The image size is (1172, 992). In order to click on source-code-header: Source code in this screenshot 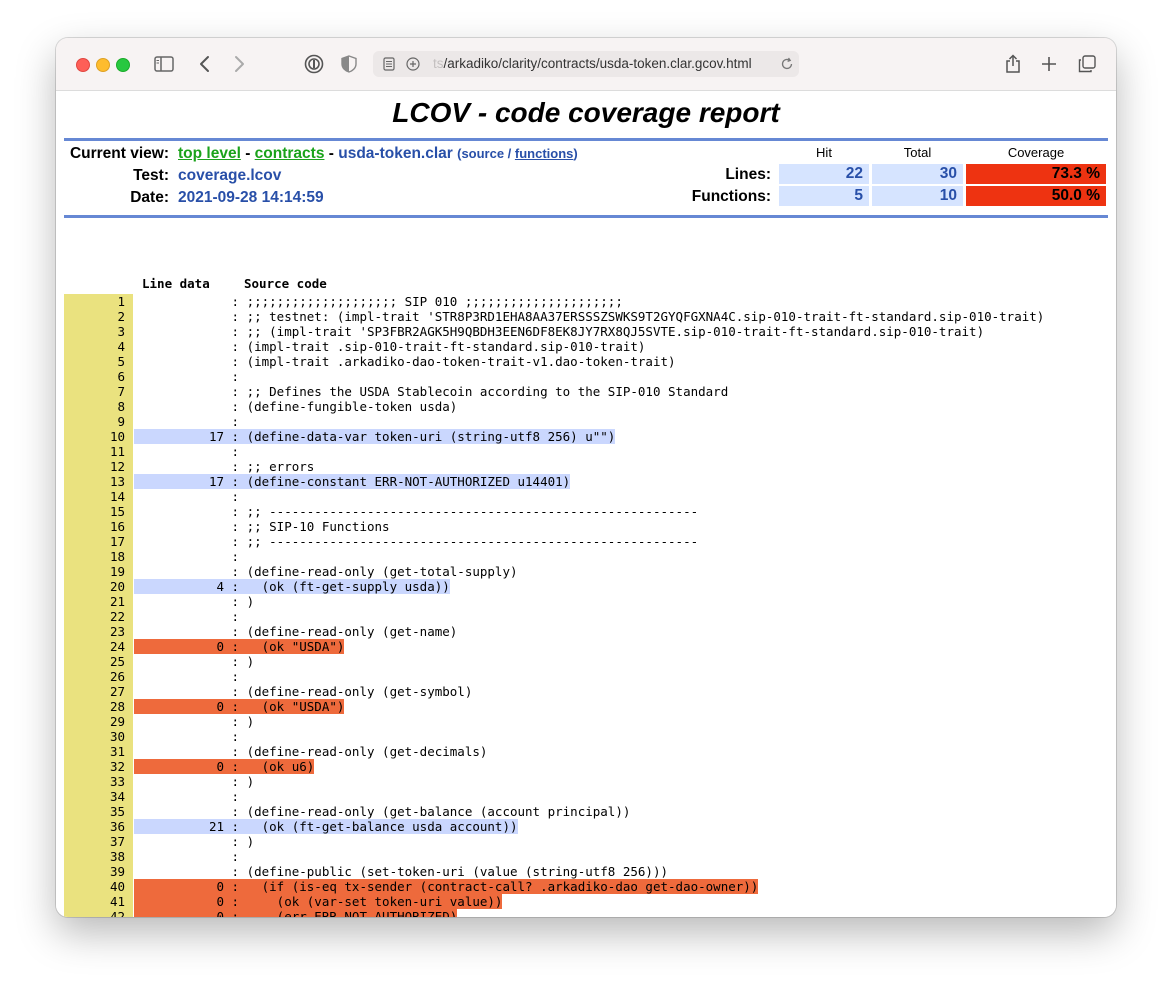, I will do `click(285, 283)`.